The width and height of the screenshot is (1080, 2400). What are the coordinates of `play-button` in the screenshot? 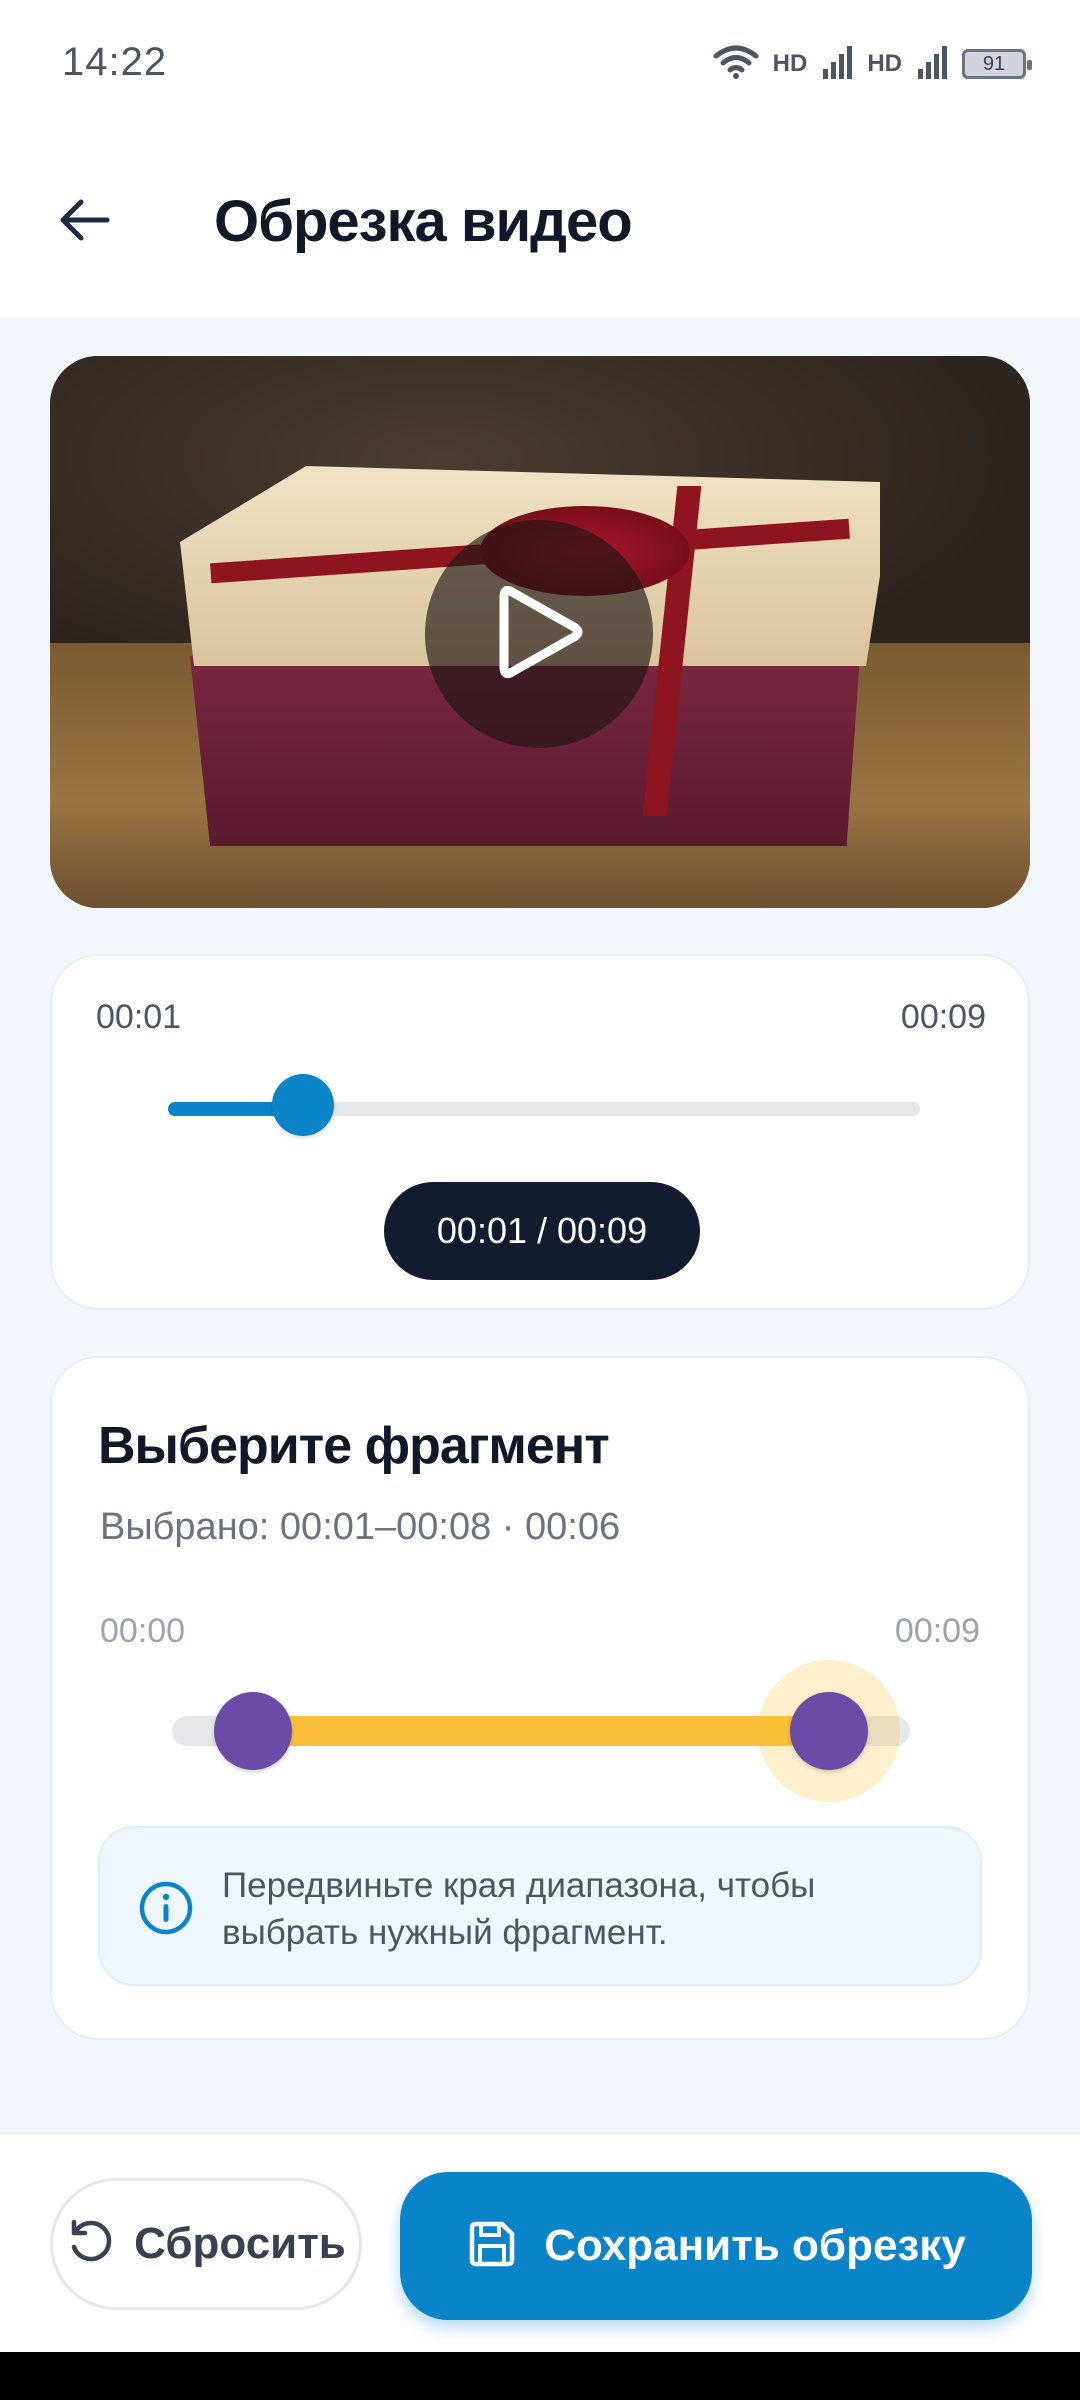 It's located at (539, 634).